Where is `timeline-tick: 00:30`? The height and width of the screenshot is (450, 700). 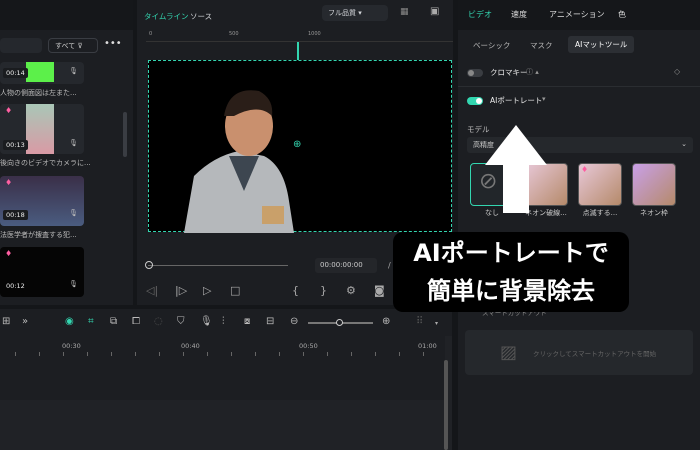 timeline-tick: 00:30 is located at coordinates (71, 346).